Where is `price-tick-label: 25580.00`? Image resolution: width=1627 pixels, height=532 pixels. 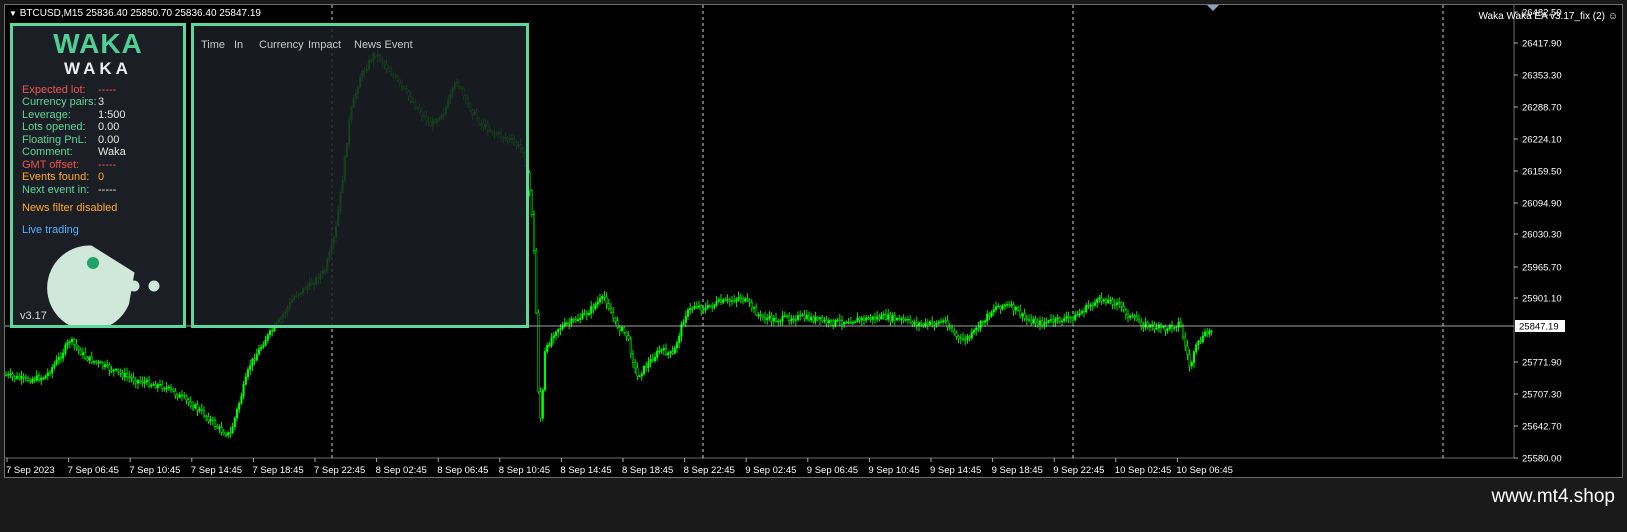 price-tick-label: 25580.00 is located at coordinates (1542, 459).